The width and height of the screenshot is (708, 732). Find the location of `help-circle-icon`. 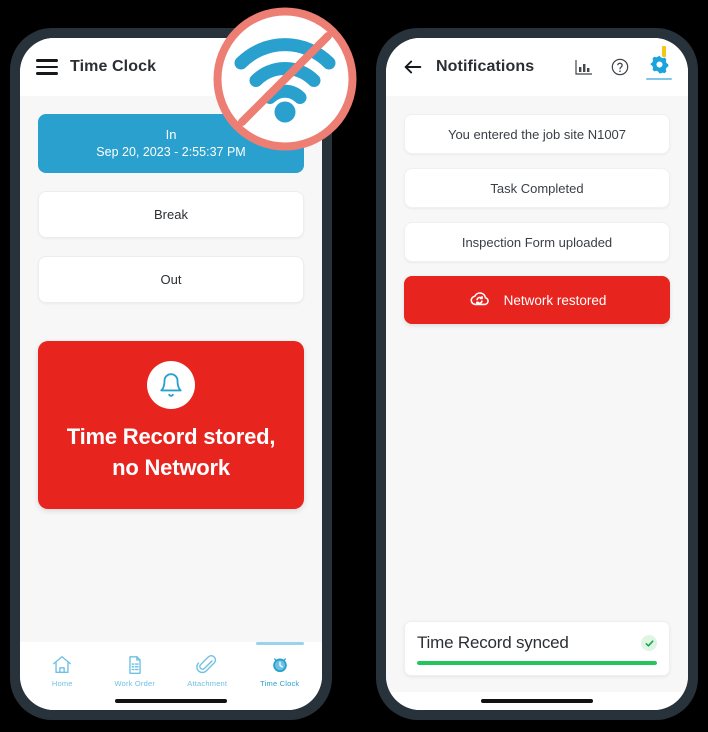

help-circle-icon is located at coordinates (620, 67).